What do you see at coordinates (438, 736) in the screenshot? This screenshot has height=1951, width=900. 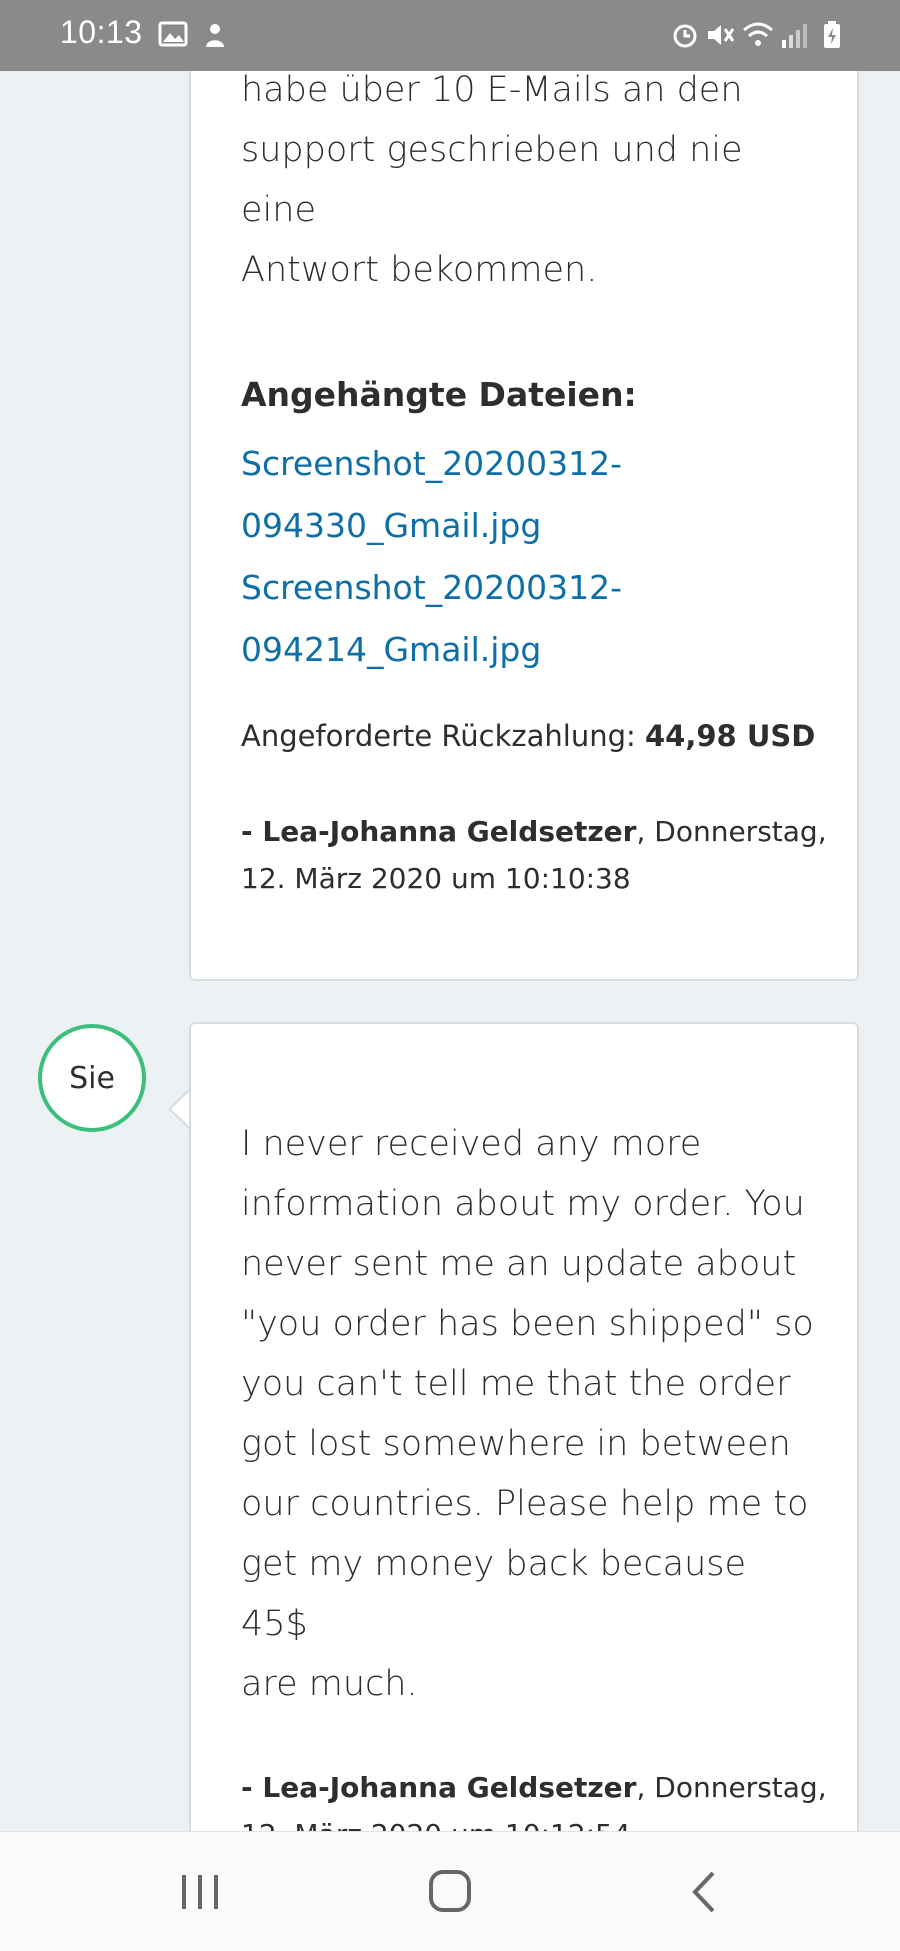 I see `refund-label: Angeforderte Rückzahlung:` at bounding box center [438, 736].